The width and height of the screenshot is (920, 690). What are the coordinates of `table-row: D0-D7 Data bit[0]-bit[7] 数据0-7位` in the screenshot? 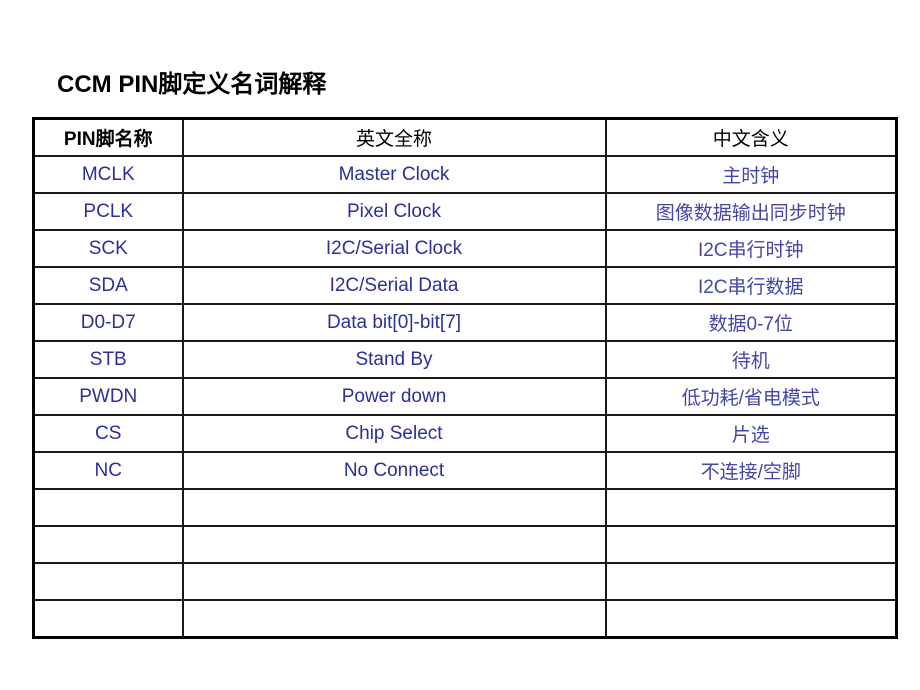 It's located at (465, 322).